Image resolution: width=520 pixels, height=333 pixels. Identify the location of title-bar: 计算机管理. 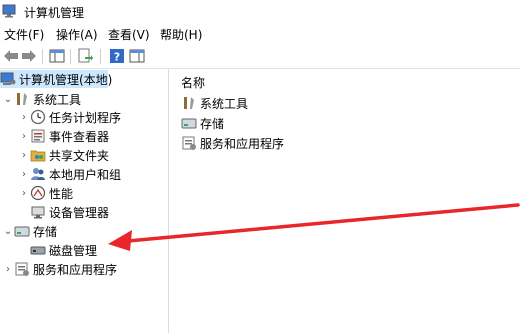
(260, 12).